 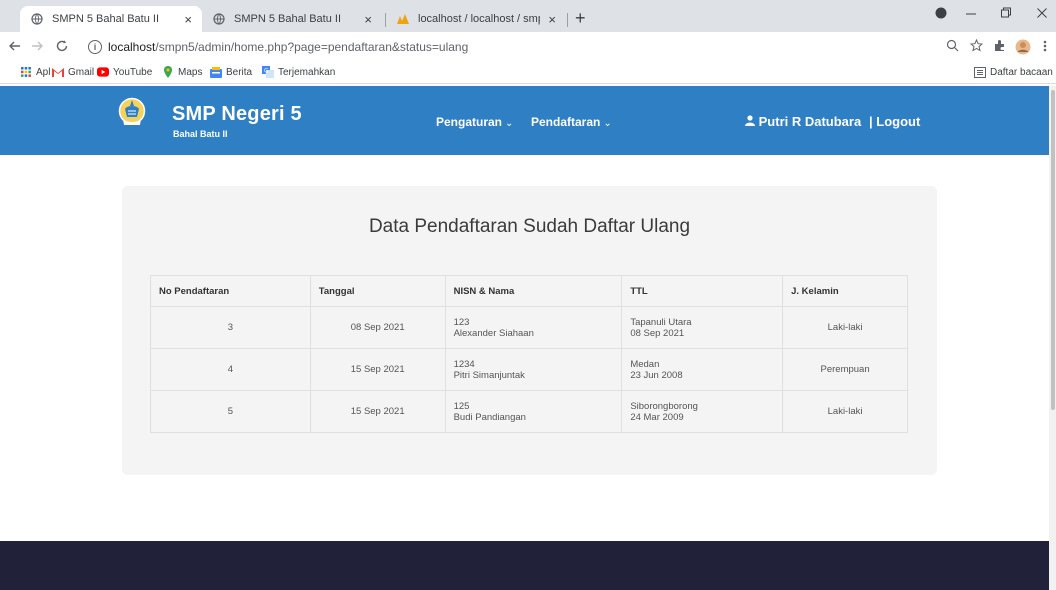 I want to click on nama: Alexander Siahaan, so click(x=493, y=333).